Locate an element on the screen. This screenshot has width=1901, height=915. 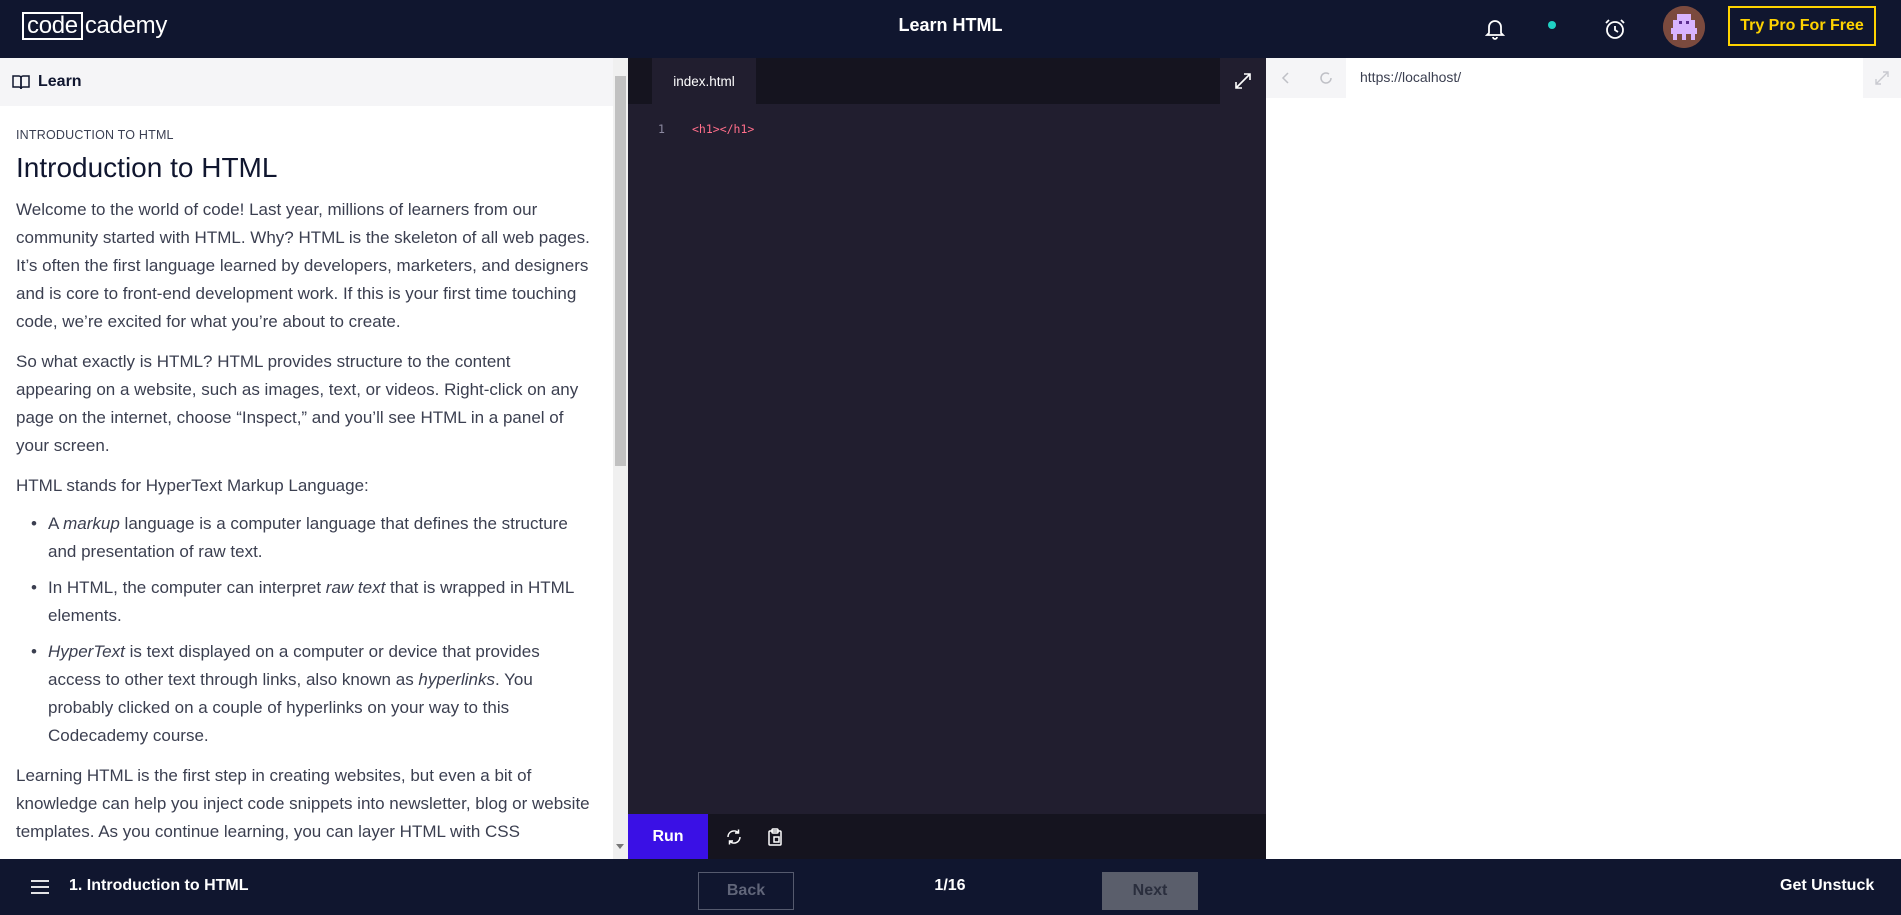
alarm-clock-icon is located at coordinates (1615, 29).